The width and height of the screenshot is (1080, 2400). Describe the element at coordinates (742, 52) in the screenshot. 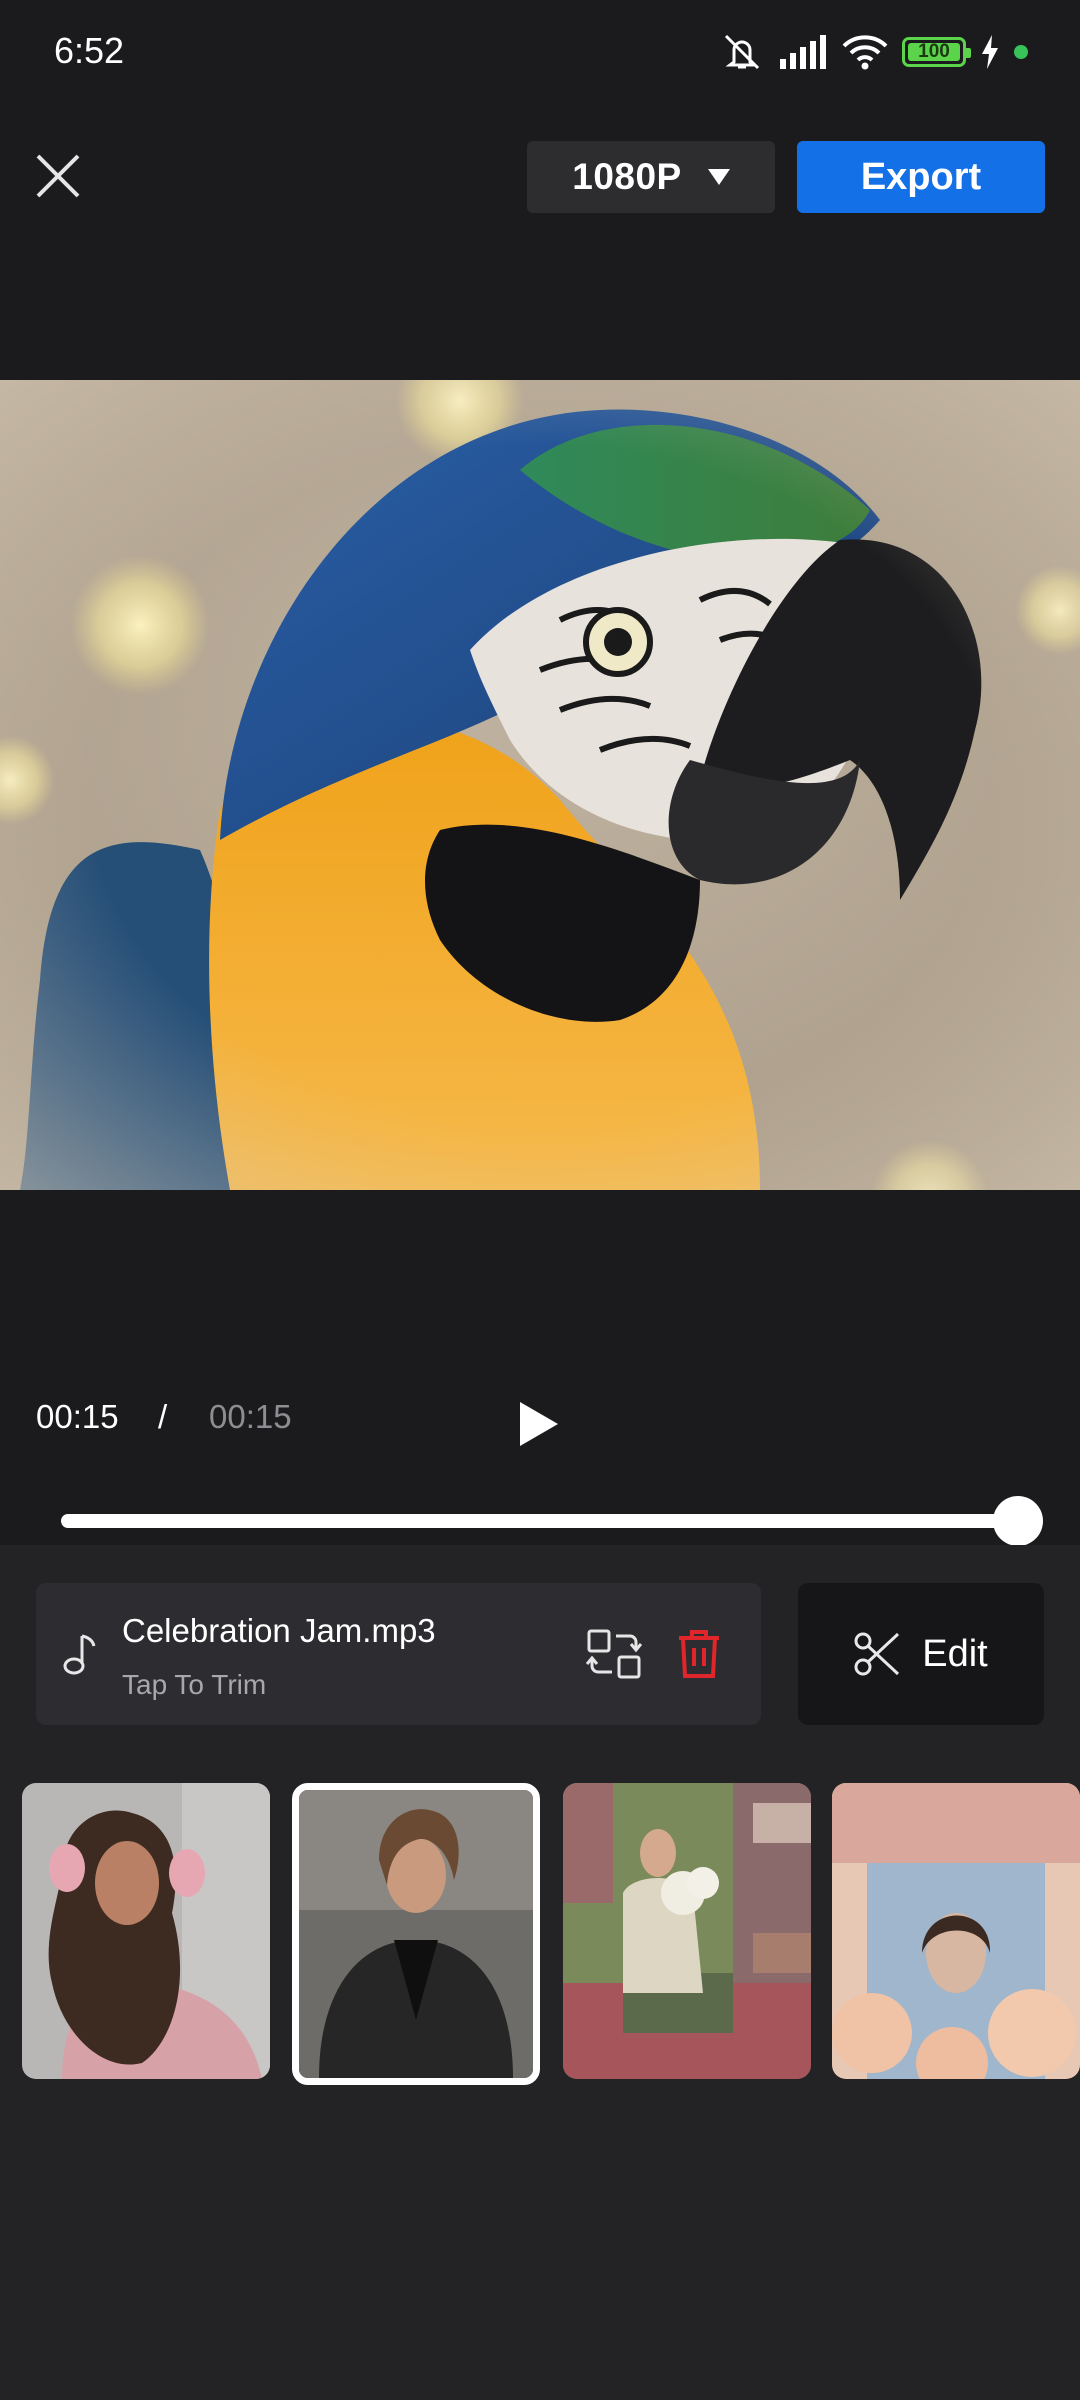

I see `mute-icon` at that location.